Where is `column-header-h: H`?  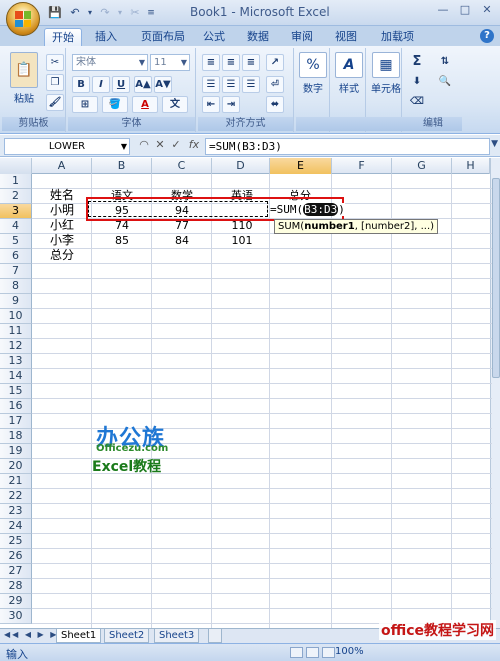 column-header-h: H is located at coordinates (471, 166).